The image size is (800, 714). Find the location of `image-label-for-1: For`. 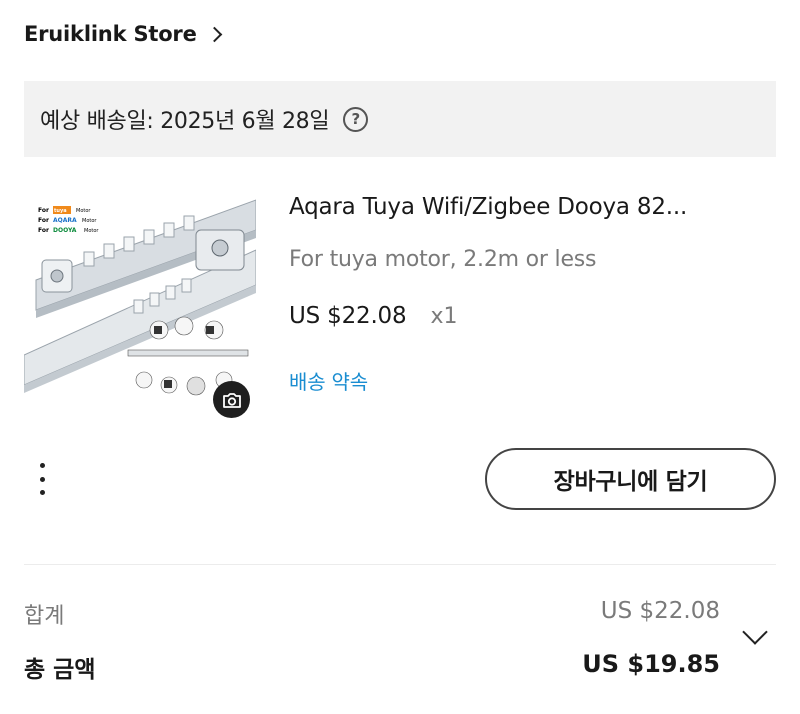

image-label-for-1: For is located at coordinates (43, 210).